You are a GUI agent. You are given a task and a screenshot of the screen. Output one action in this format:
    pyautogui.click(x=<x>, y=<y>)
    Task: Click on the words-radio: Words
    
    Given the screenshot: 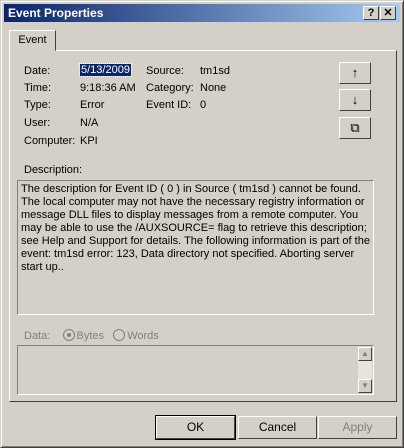 What is the action you would take?
    pyautogui.click(x=136, y=335)
    